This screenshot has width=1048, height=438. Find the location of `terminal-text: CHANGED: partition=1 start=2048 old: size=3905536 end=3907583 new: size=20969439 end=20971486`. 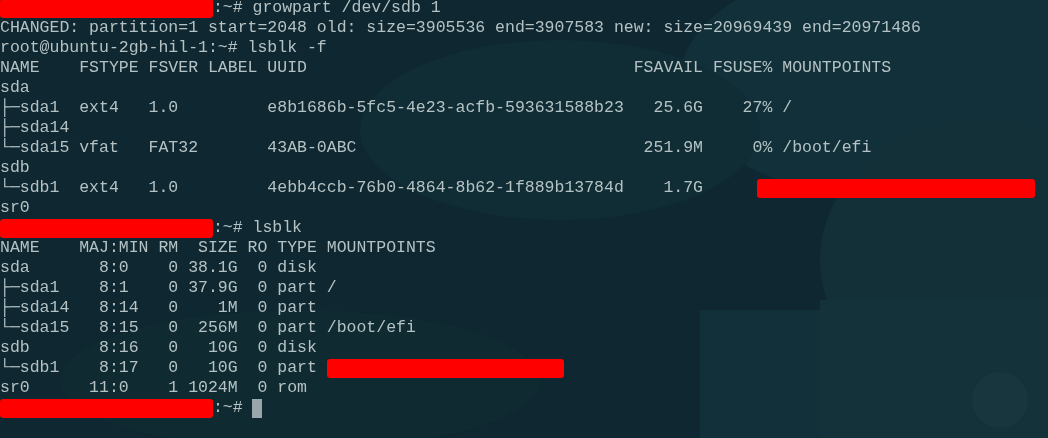

terminal-text: CHANGED: partition=1 start=2048 old: size=3905536 end=3907583 new: size=20969439 end=20971486 is located at coordinates (460, 28).